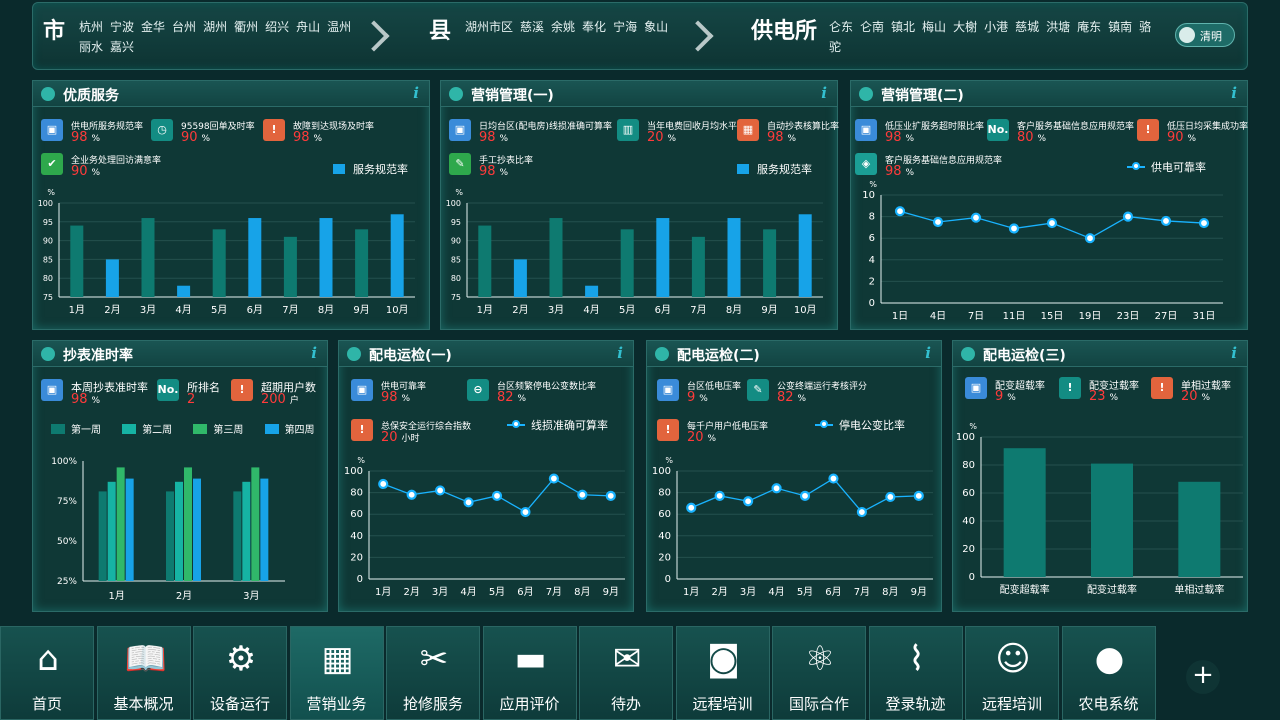  I want to click on nav-item: ◙ 远程培训, so click(722, 673).